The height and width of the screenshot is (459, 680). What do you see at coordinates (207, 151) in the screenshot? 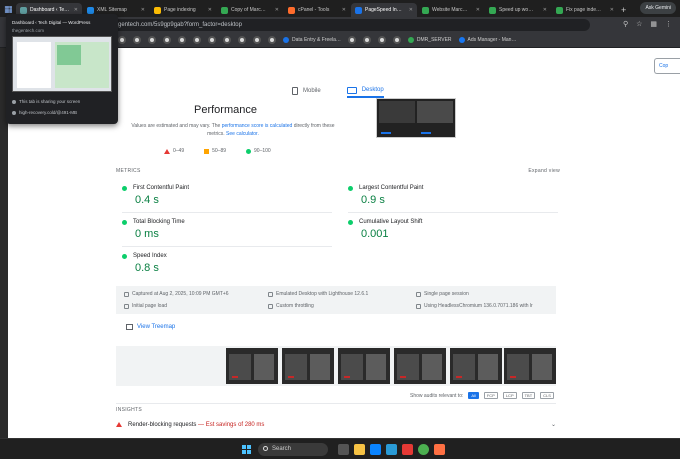
I see `square-icon` at bounding box center [207, 151].